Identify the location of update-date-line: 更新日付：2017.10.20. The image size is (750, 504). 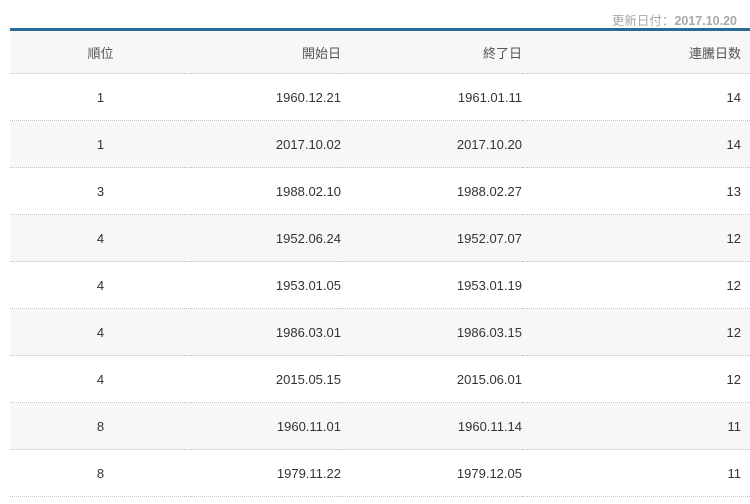
(674, 19).